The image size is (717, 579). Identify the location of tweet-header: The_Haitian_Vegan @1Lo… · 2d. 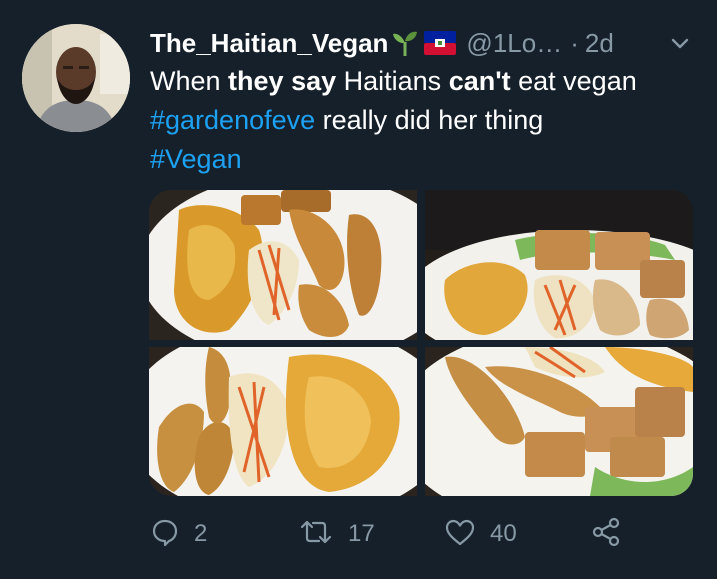
(423, 43).